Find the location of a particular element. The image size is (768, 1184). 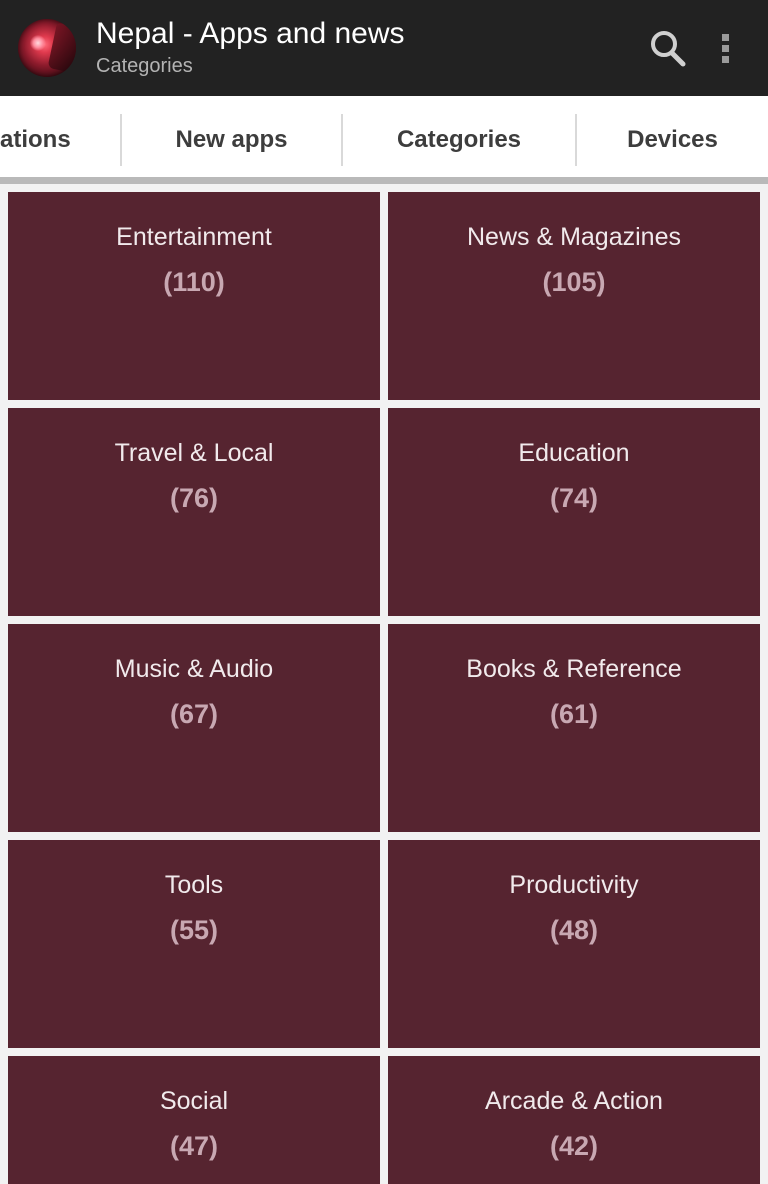

category-tile-tools: Tools (55) is located at coordinates (194, 944).